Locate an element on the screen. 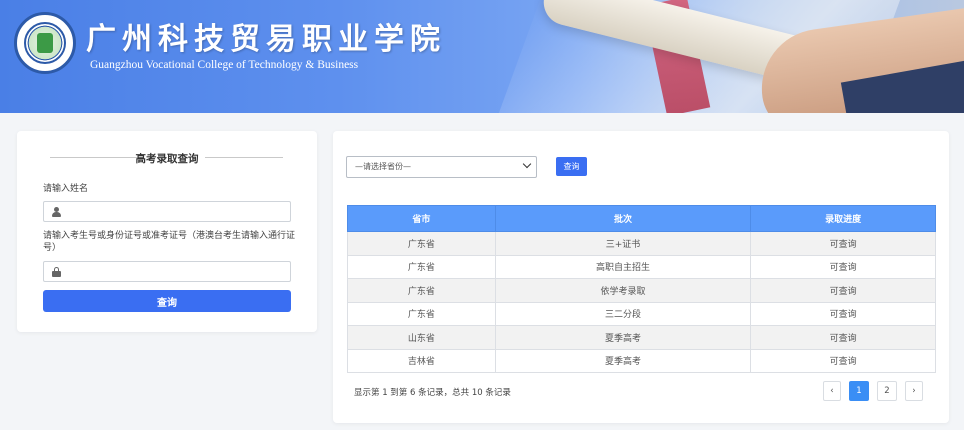 The height and width of the screenshot is (430, 964). name-input is located at coordinates (176, 211).